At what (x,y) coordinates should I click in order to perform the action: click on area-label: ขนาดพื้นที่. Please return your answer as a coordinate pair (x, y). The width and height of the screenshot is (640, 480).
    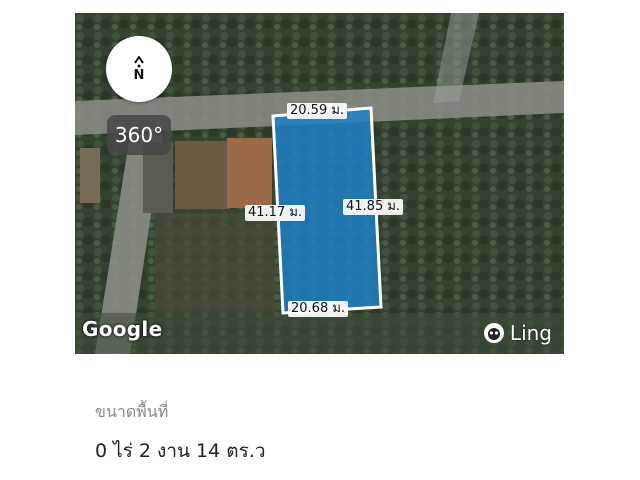
    Looking at the image, I should click on (132, 411).